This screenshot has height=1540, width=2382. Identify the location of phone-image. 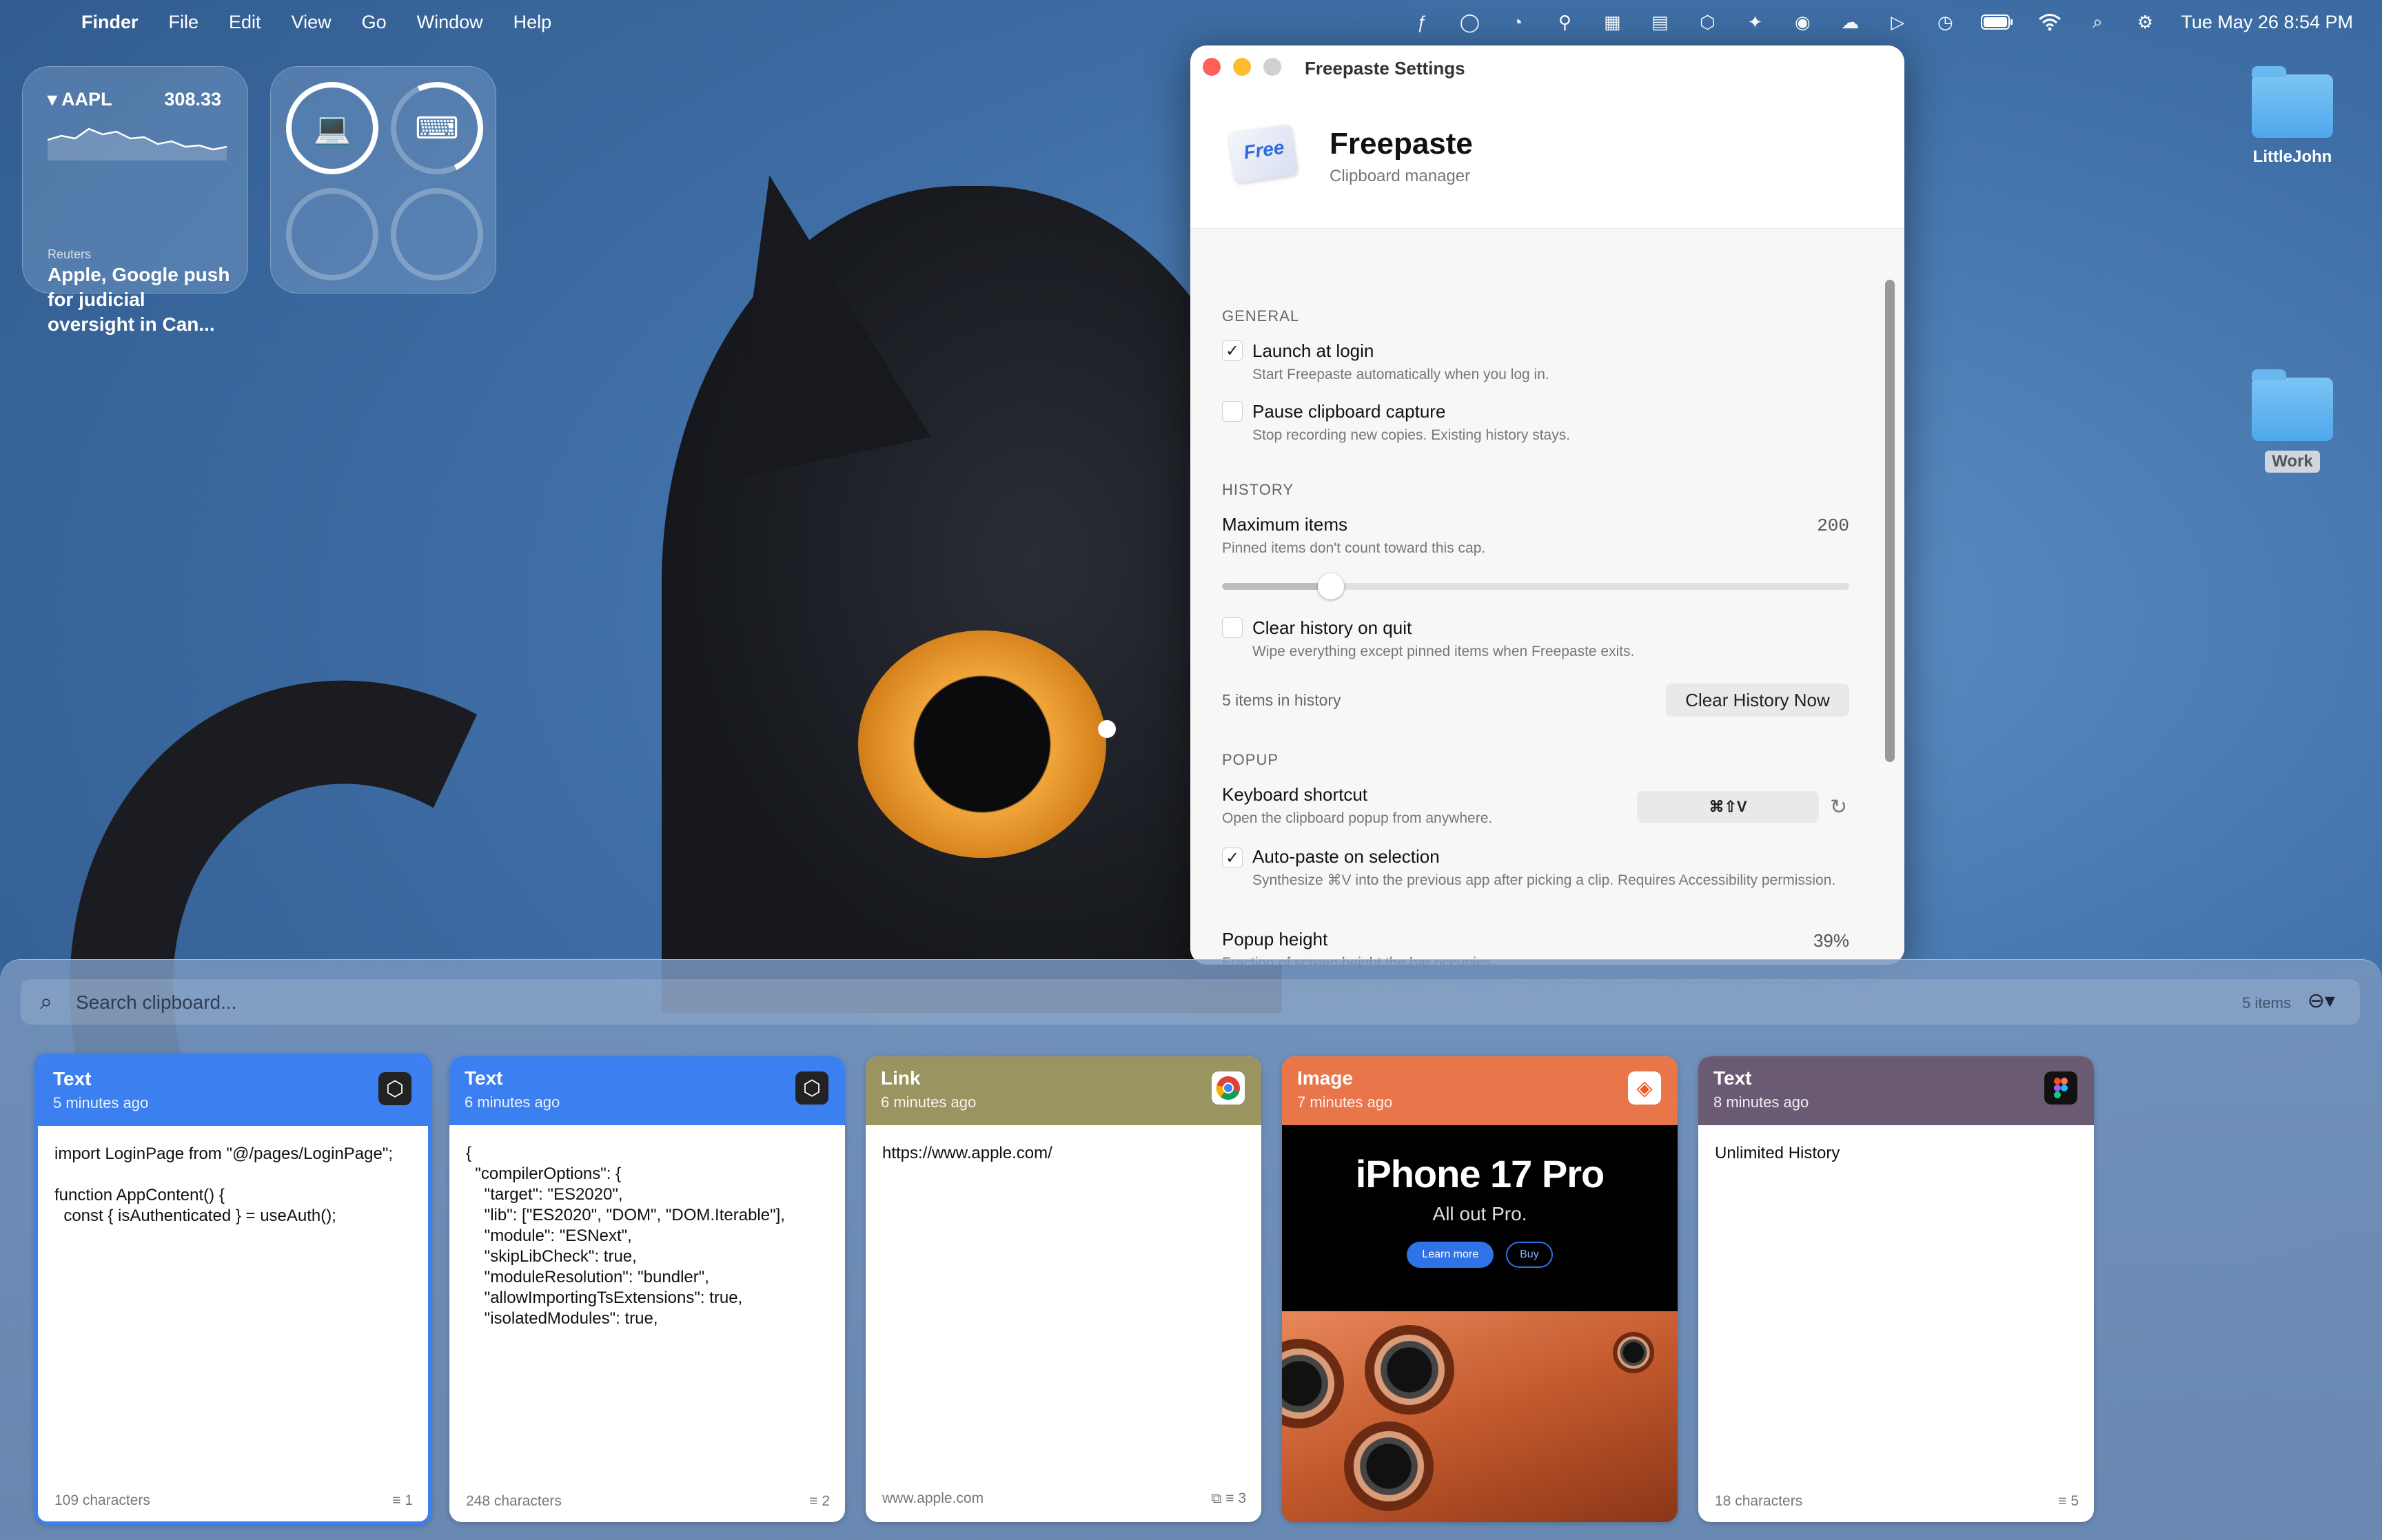
(1480, 1416).